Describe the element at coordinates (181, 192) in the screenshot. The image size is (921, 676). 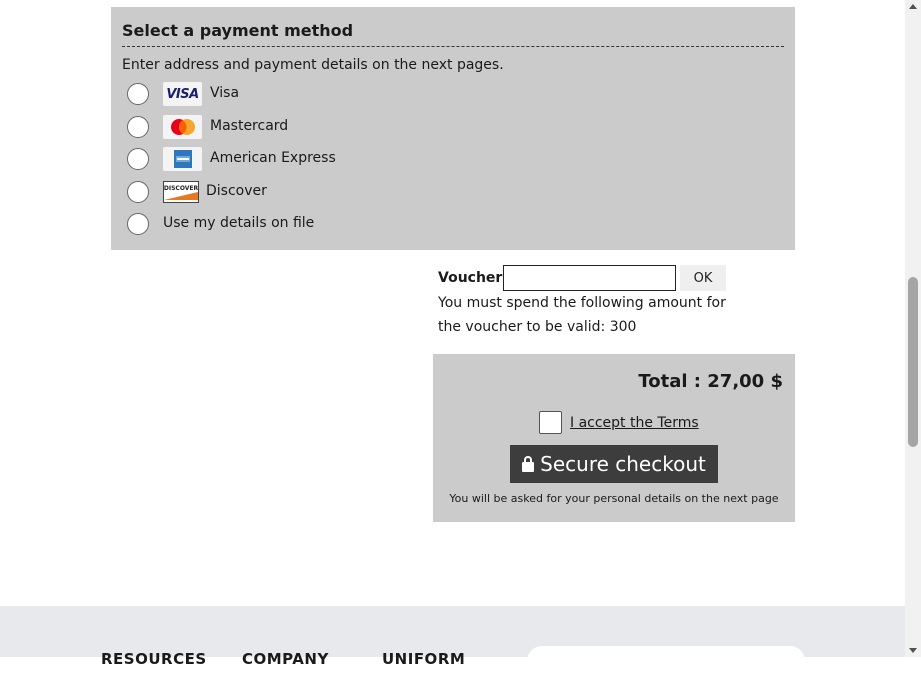
I see `discover-logo-icon: DISCOVER` at that location.